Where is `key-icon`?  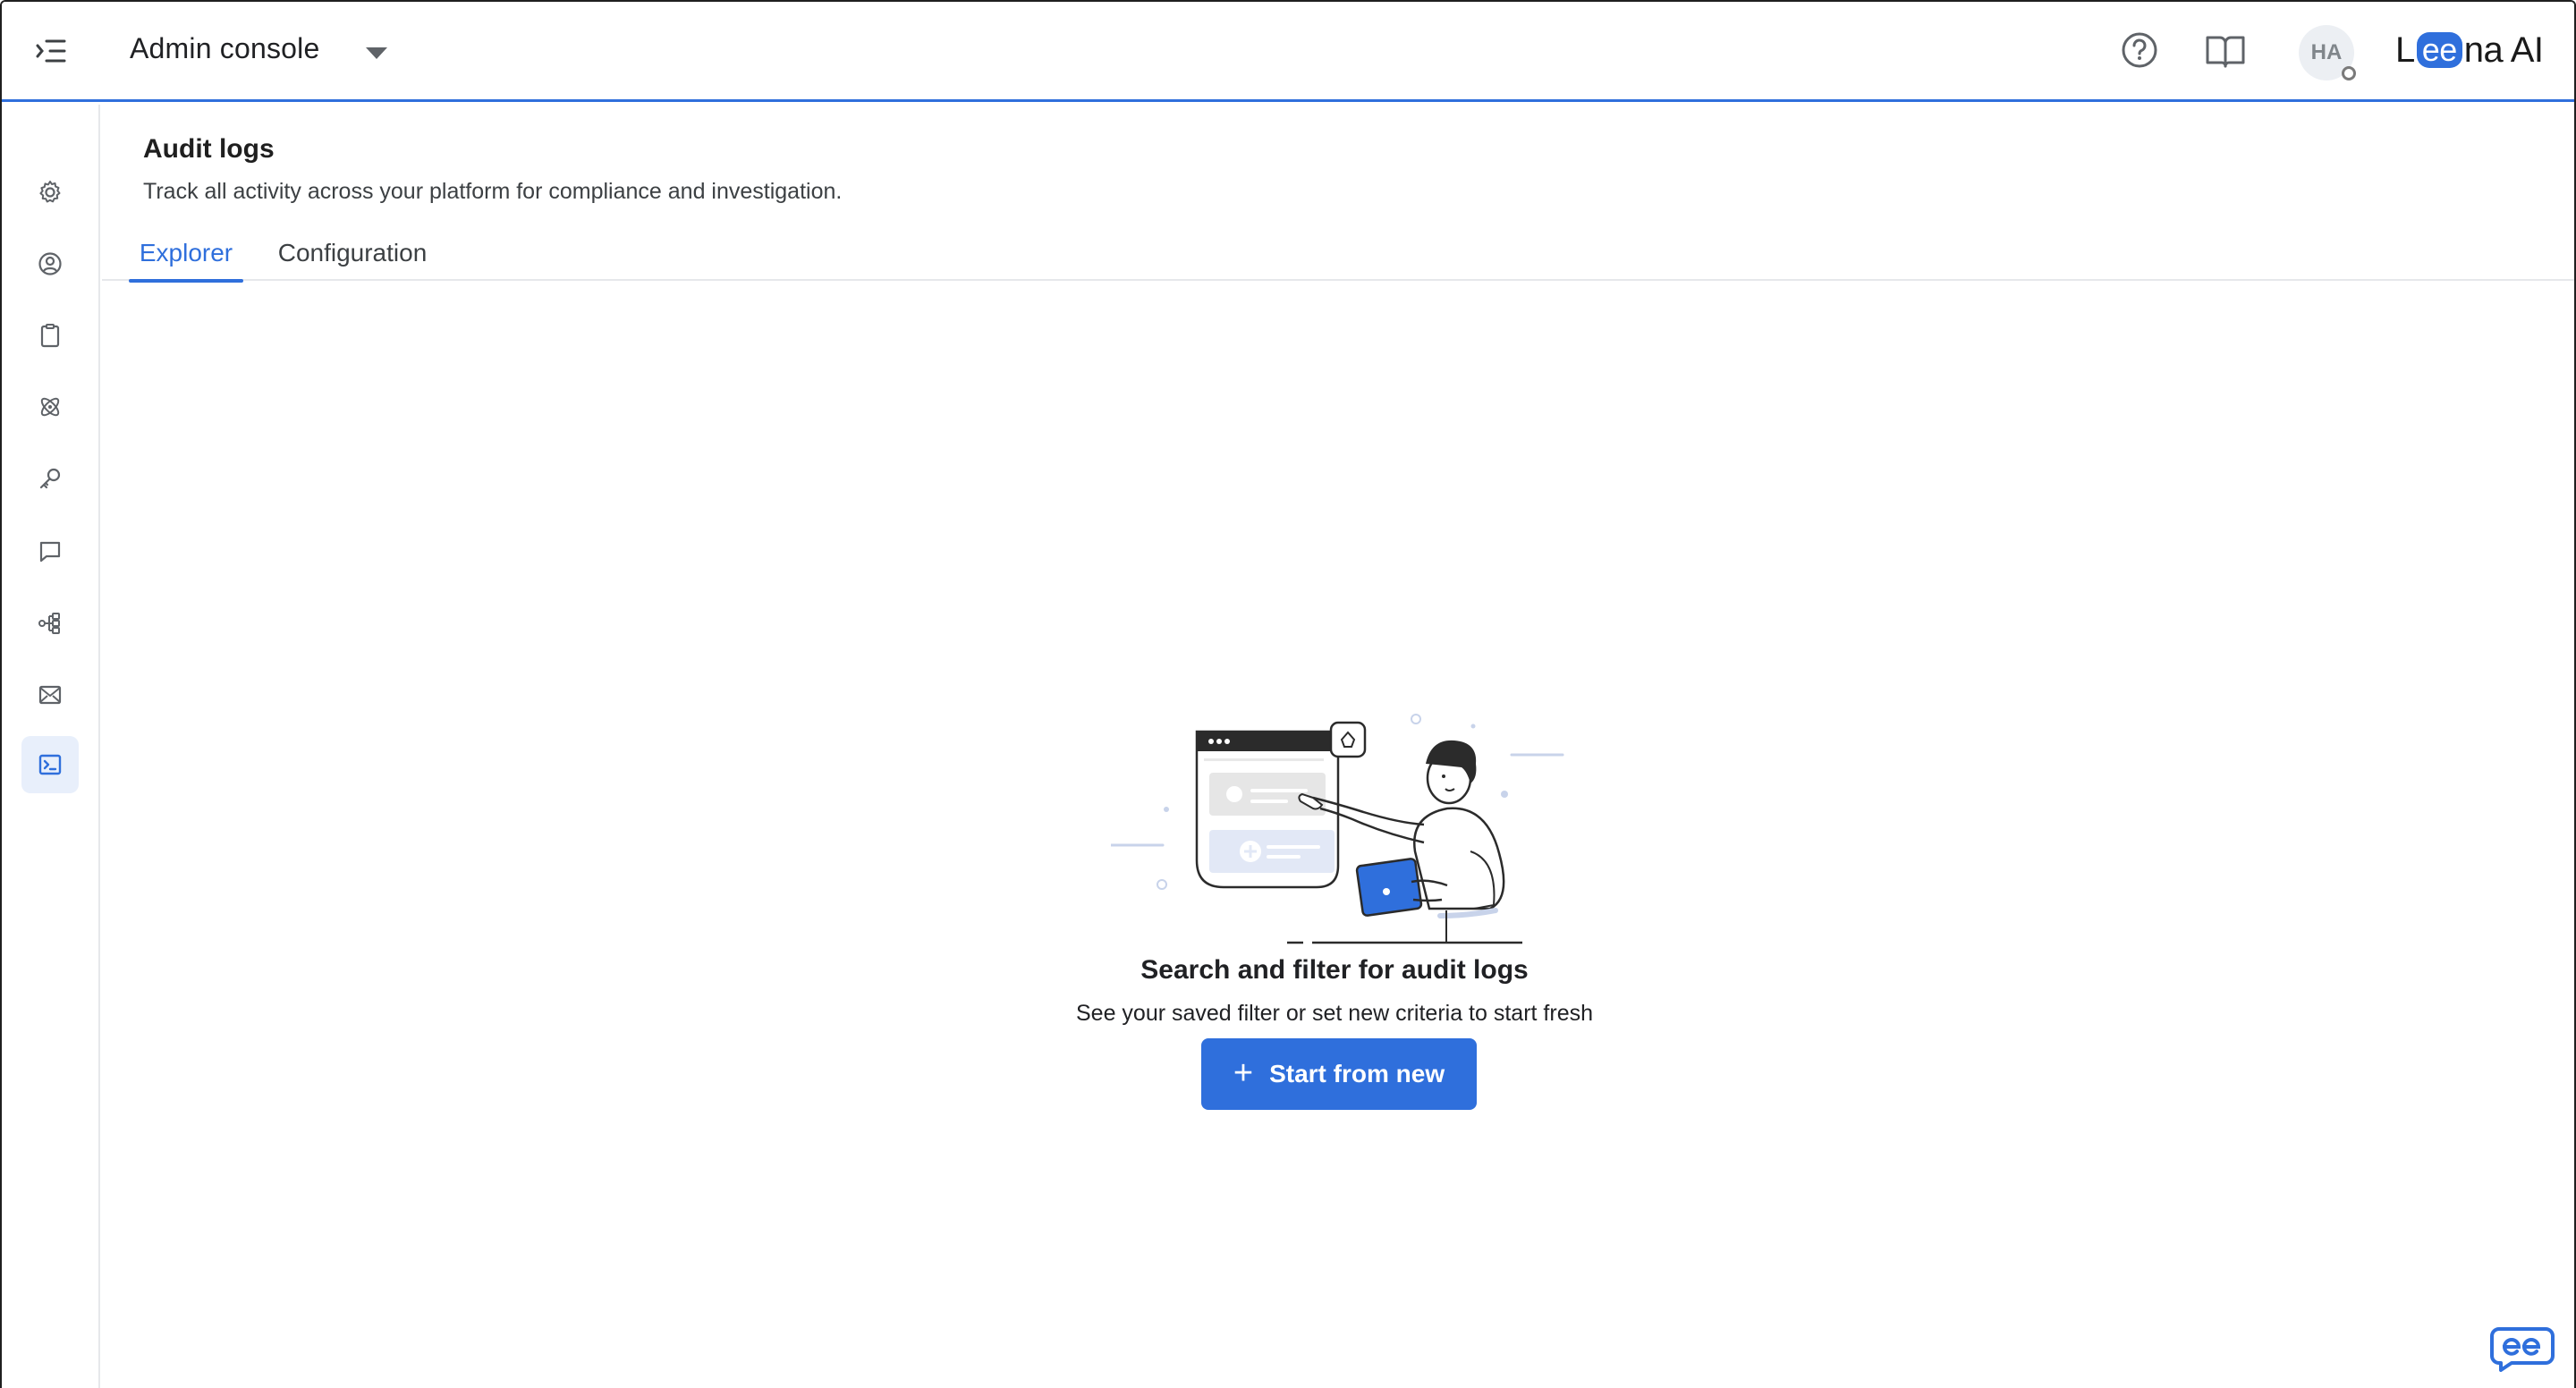
key-icon is located at coordinates (50, 479).